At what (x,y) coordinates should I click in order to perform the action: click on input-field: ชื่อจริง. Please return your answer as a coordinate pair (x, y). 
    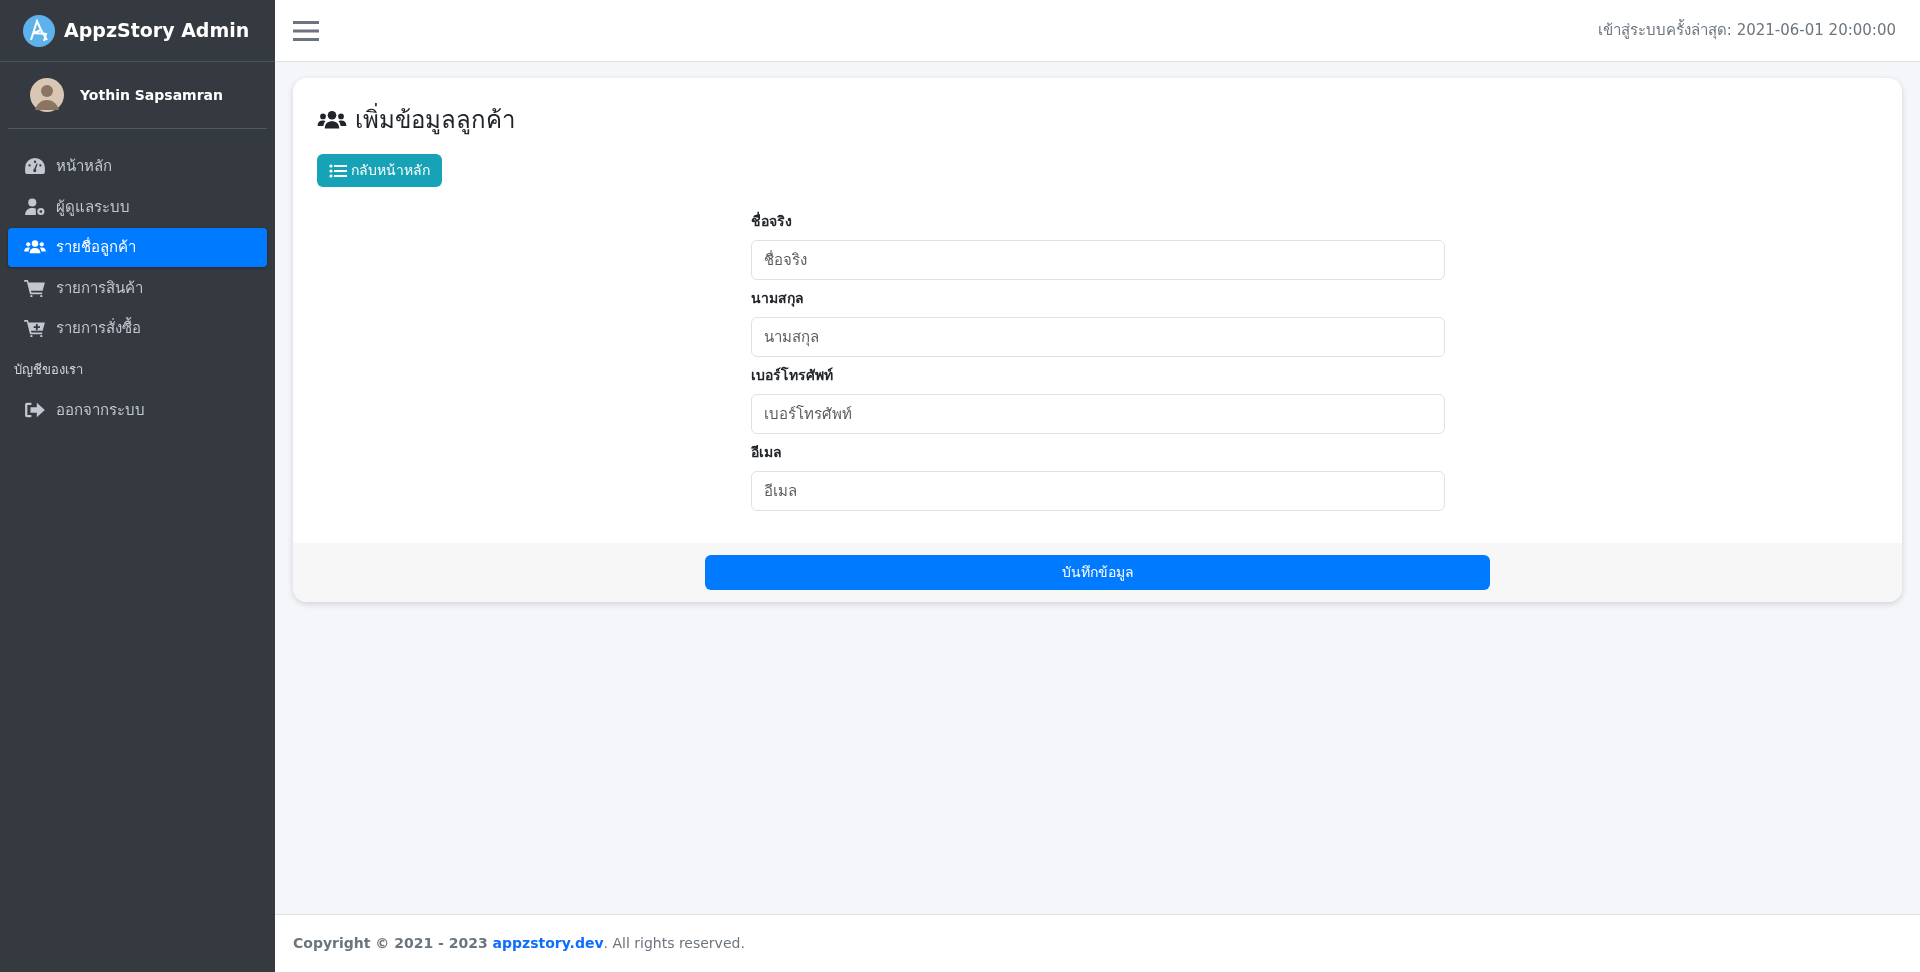
    Looking at the image, I should click on (1097, 260).